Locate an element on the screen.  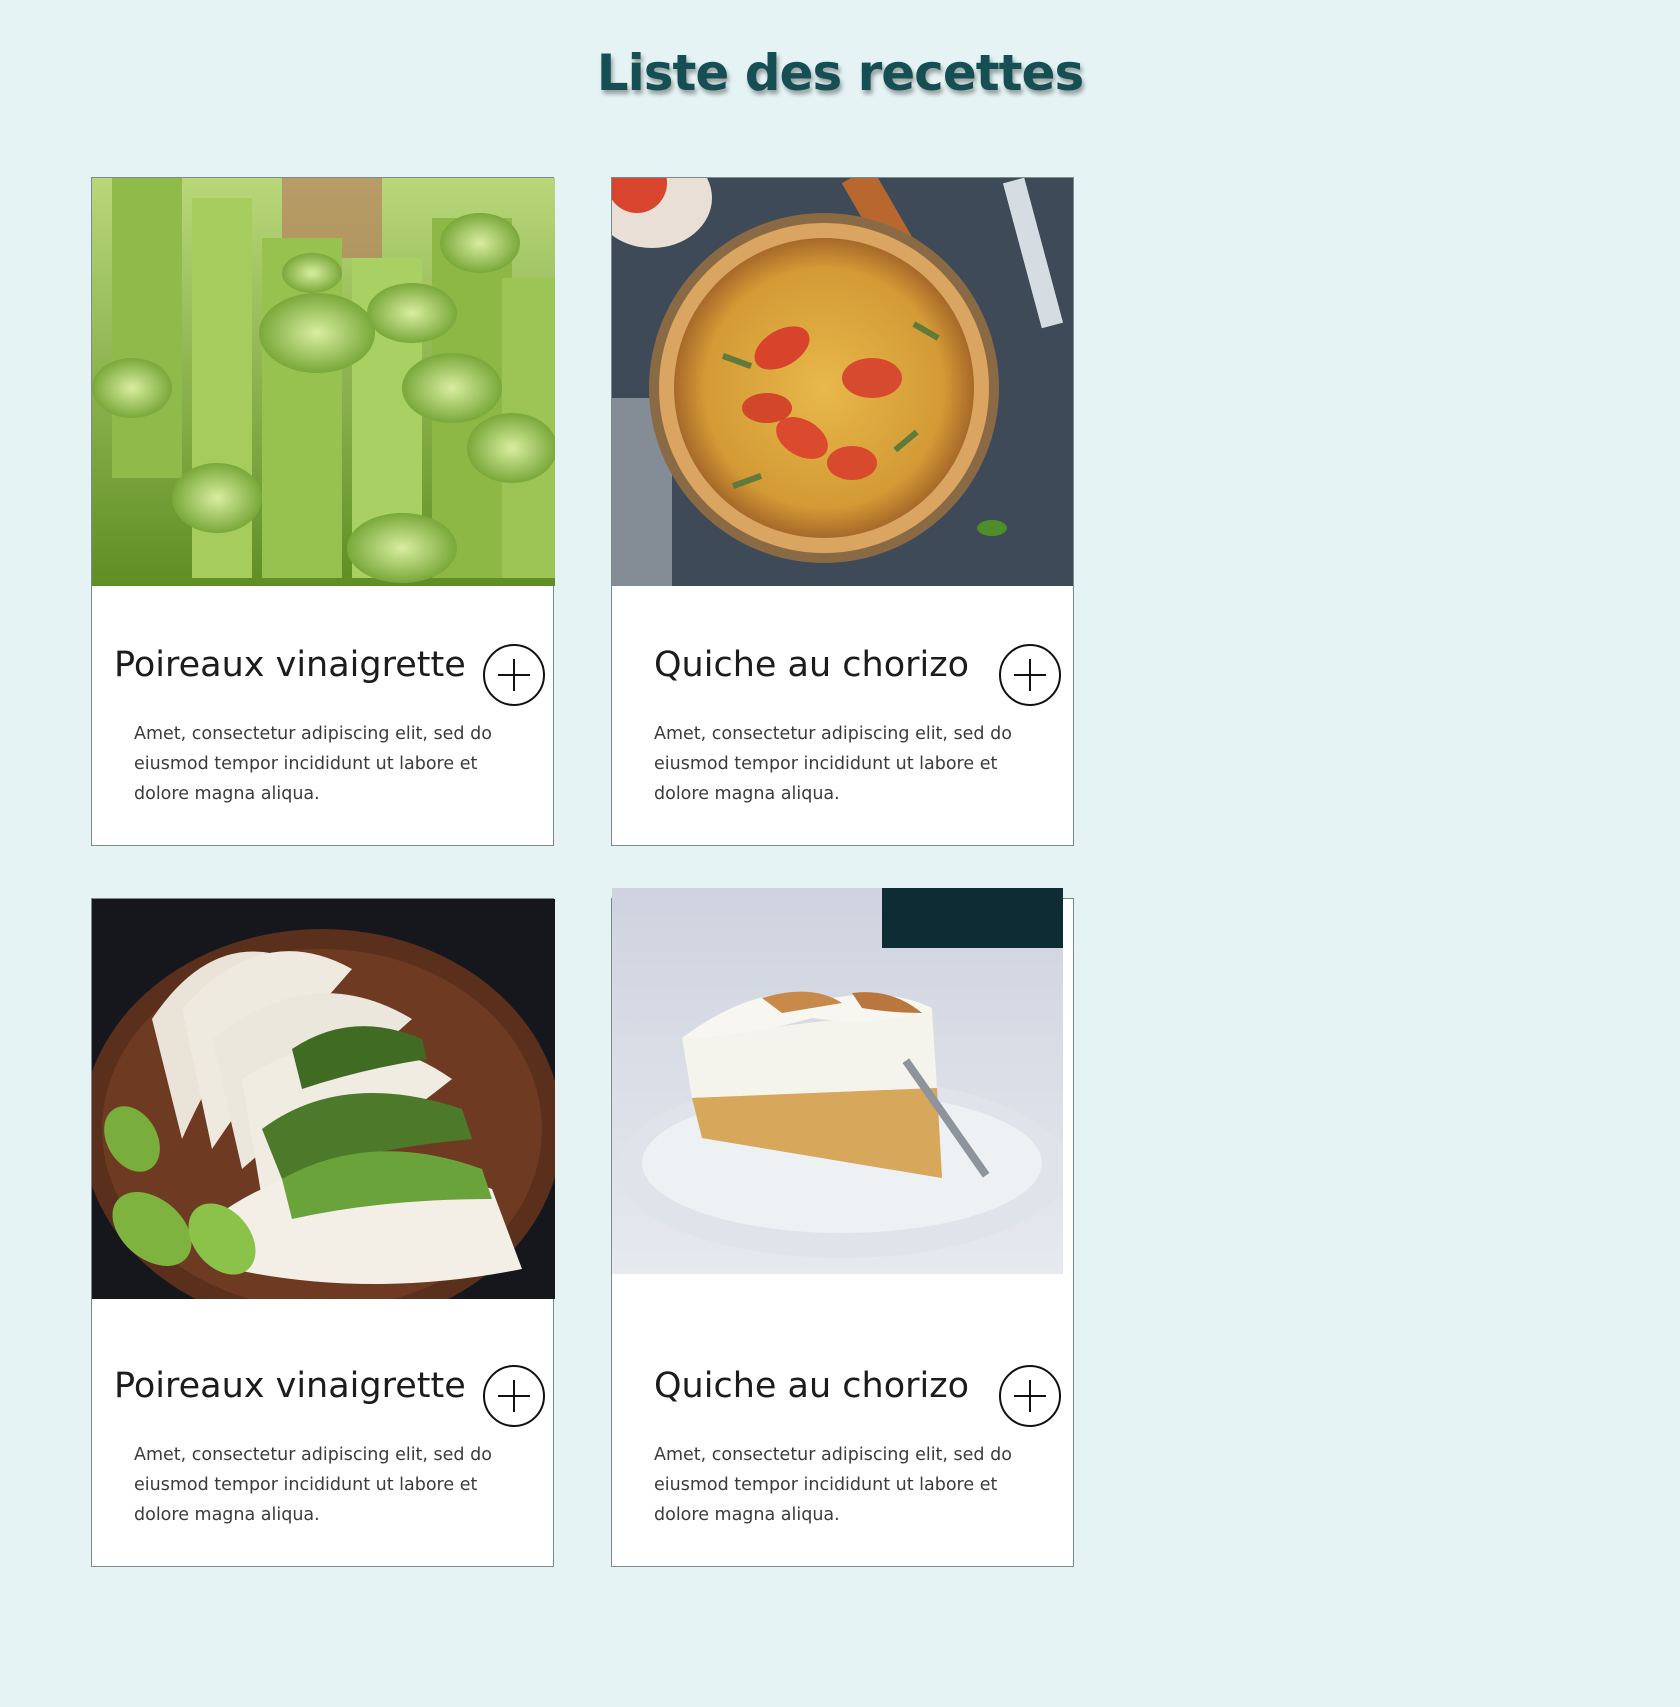
leeks-photo is located at coordinates (323, 382).